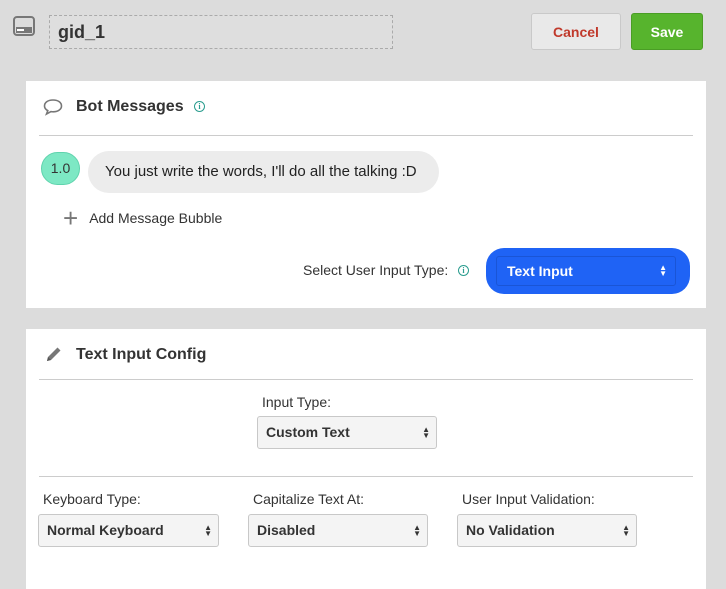  What do you see at coordinates (338, 530) in the screenshot?
I see `capitalize-select: Disabled ▲ ▼` at bounding box center [338, 530].